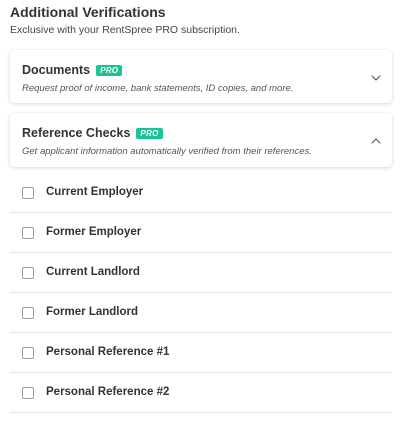 This screenshot has height=438, width=414. Describe the element at coordinates (93, 272) in the screenshot. I see `option-label: Current Landlord` at that location.